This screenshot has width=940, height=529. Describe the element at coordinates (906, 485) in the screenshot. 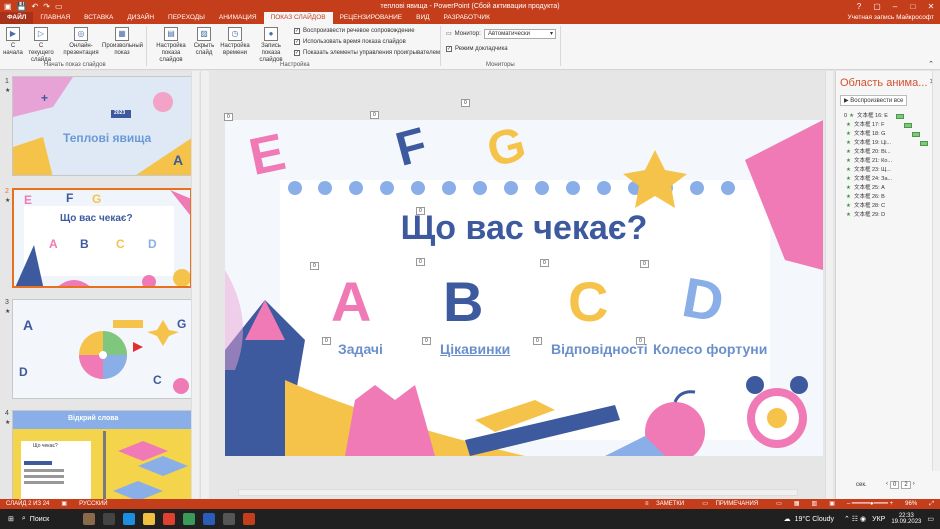

I see `page-total: 2` at that location.